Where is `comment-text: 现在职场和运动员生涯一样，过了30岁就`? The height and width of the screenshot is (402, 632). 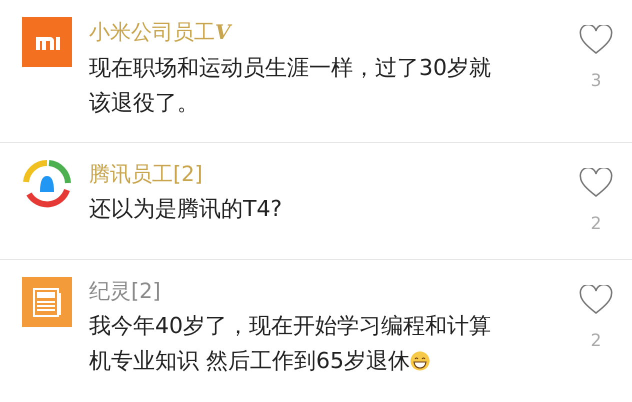 comment-text: 现在职场和运动员生涯一样，过了30岁就 is located at coordinates (290, 68).